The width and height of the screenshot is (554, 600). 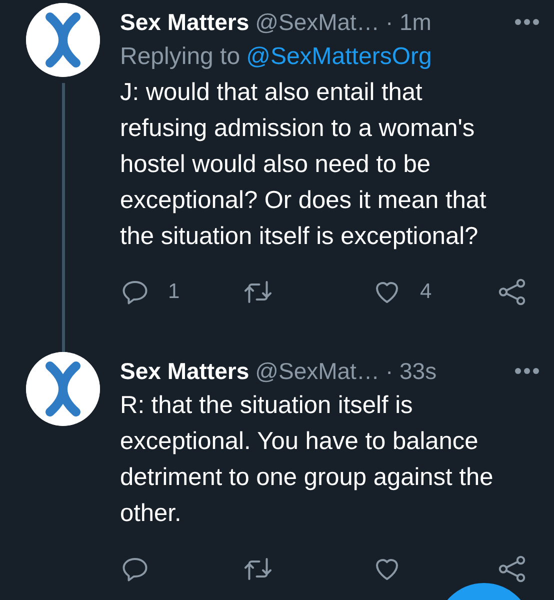 What do you see at coordinates (426, 292) in the screenshot?
I see `like-count: 4` at bounding box center [426, 292].